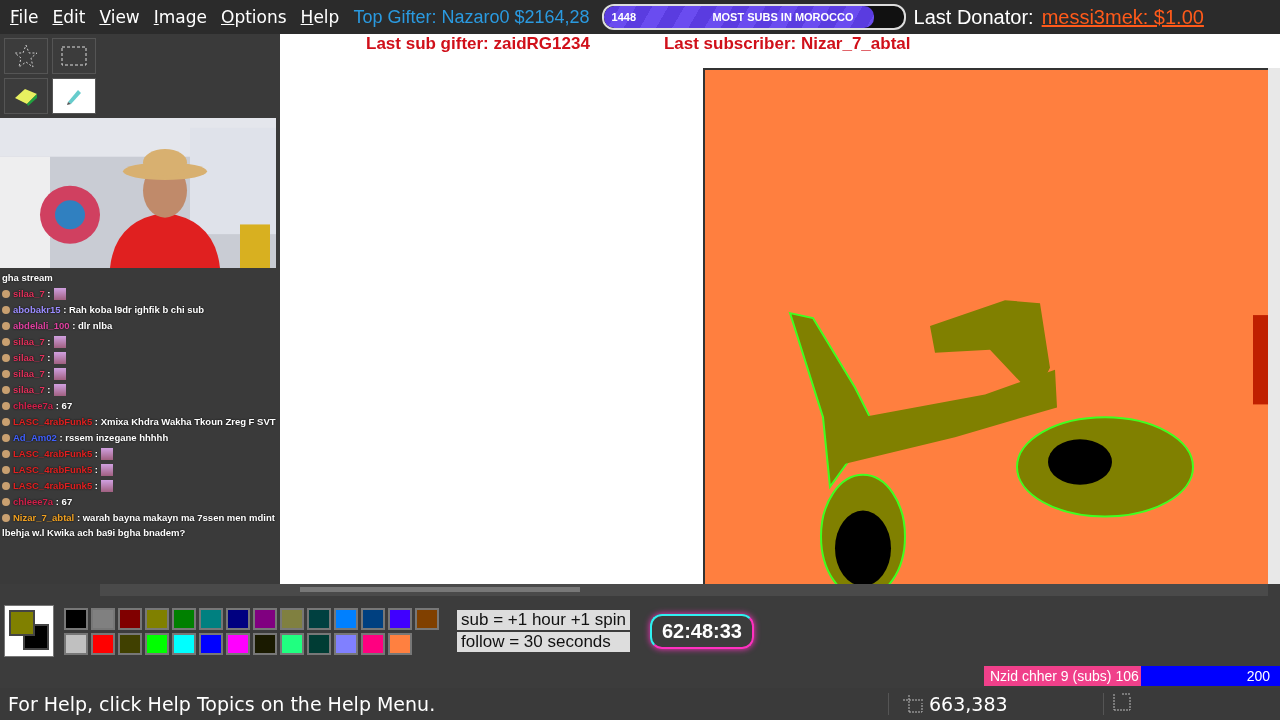  What do you see at coordinates (29, 631) in the screenshot?
I see `color-selector` at bounding box center [29, 631].